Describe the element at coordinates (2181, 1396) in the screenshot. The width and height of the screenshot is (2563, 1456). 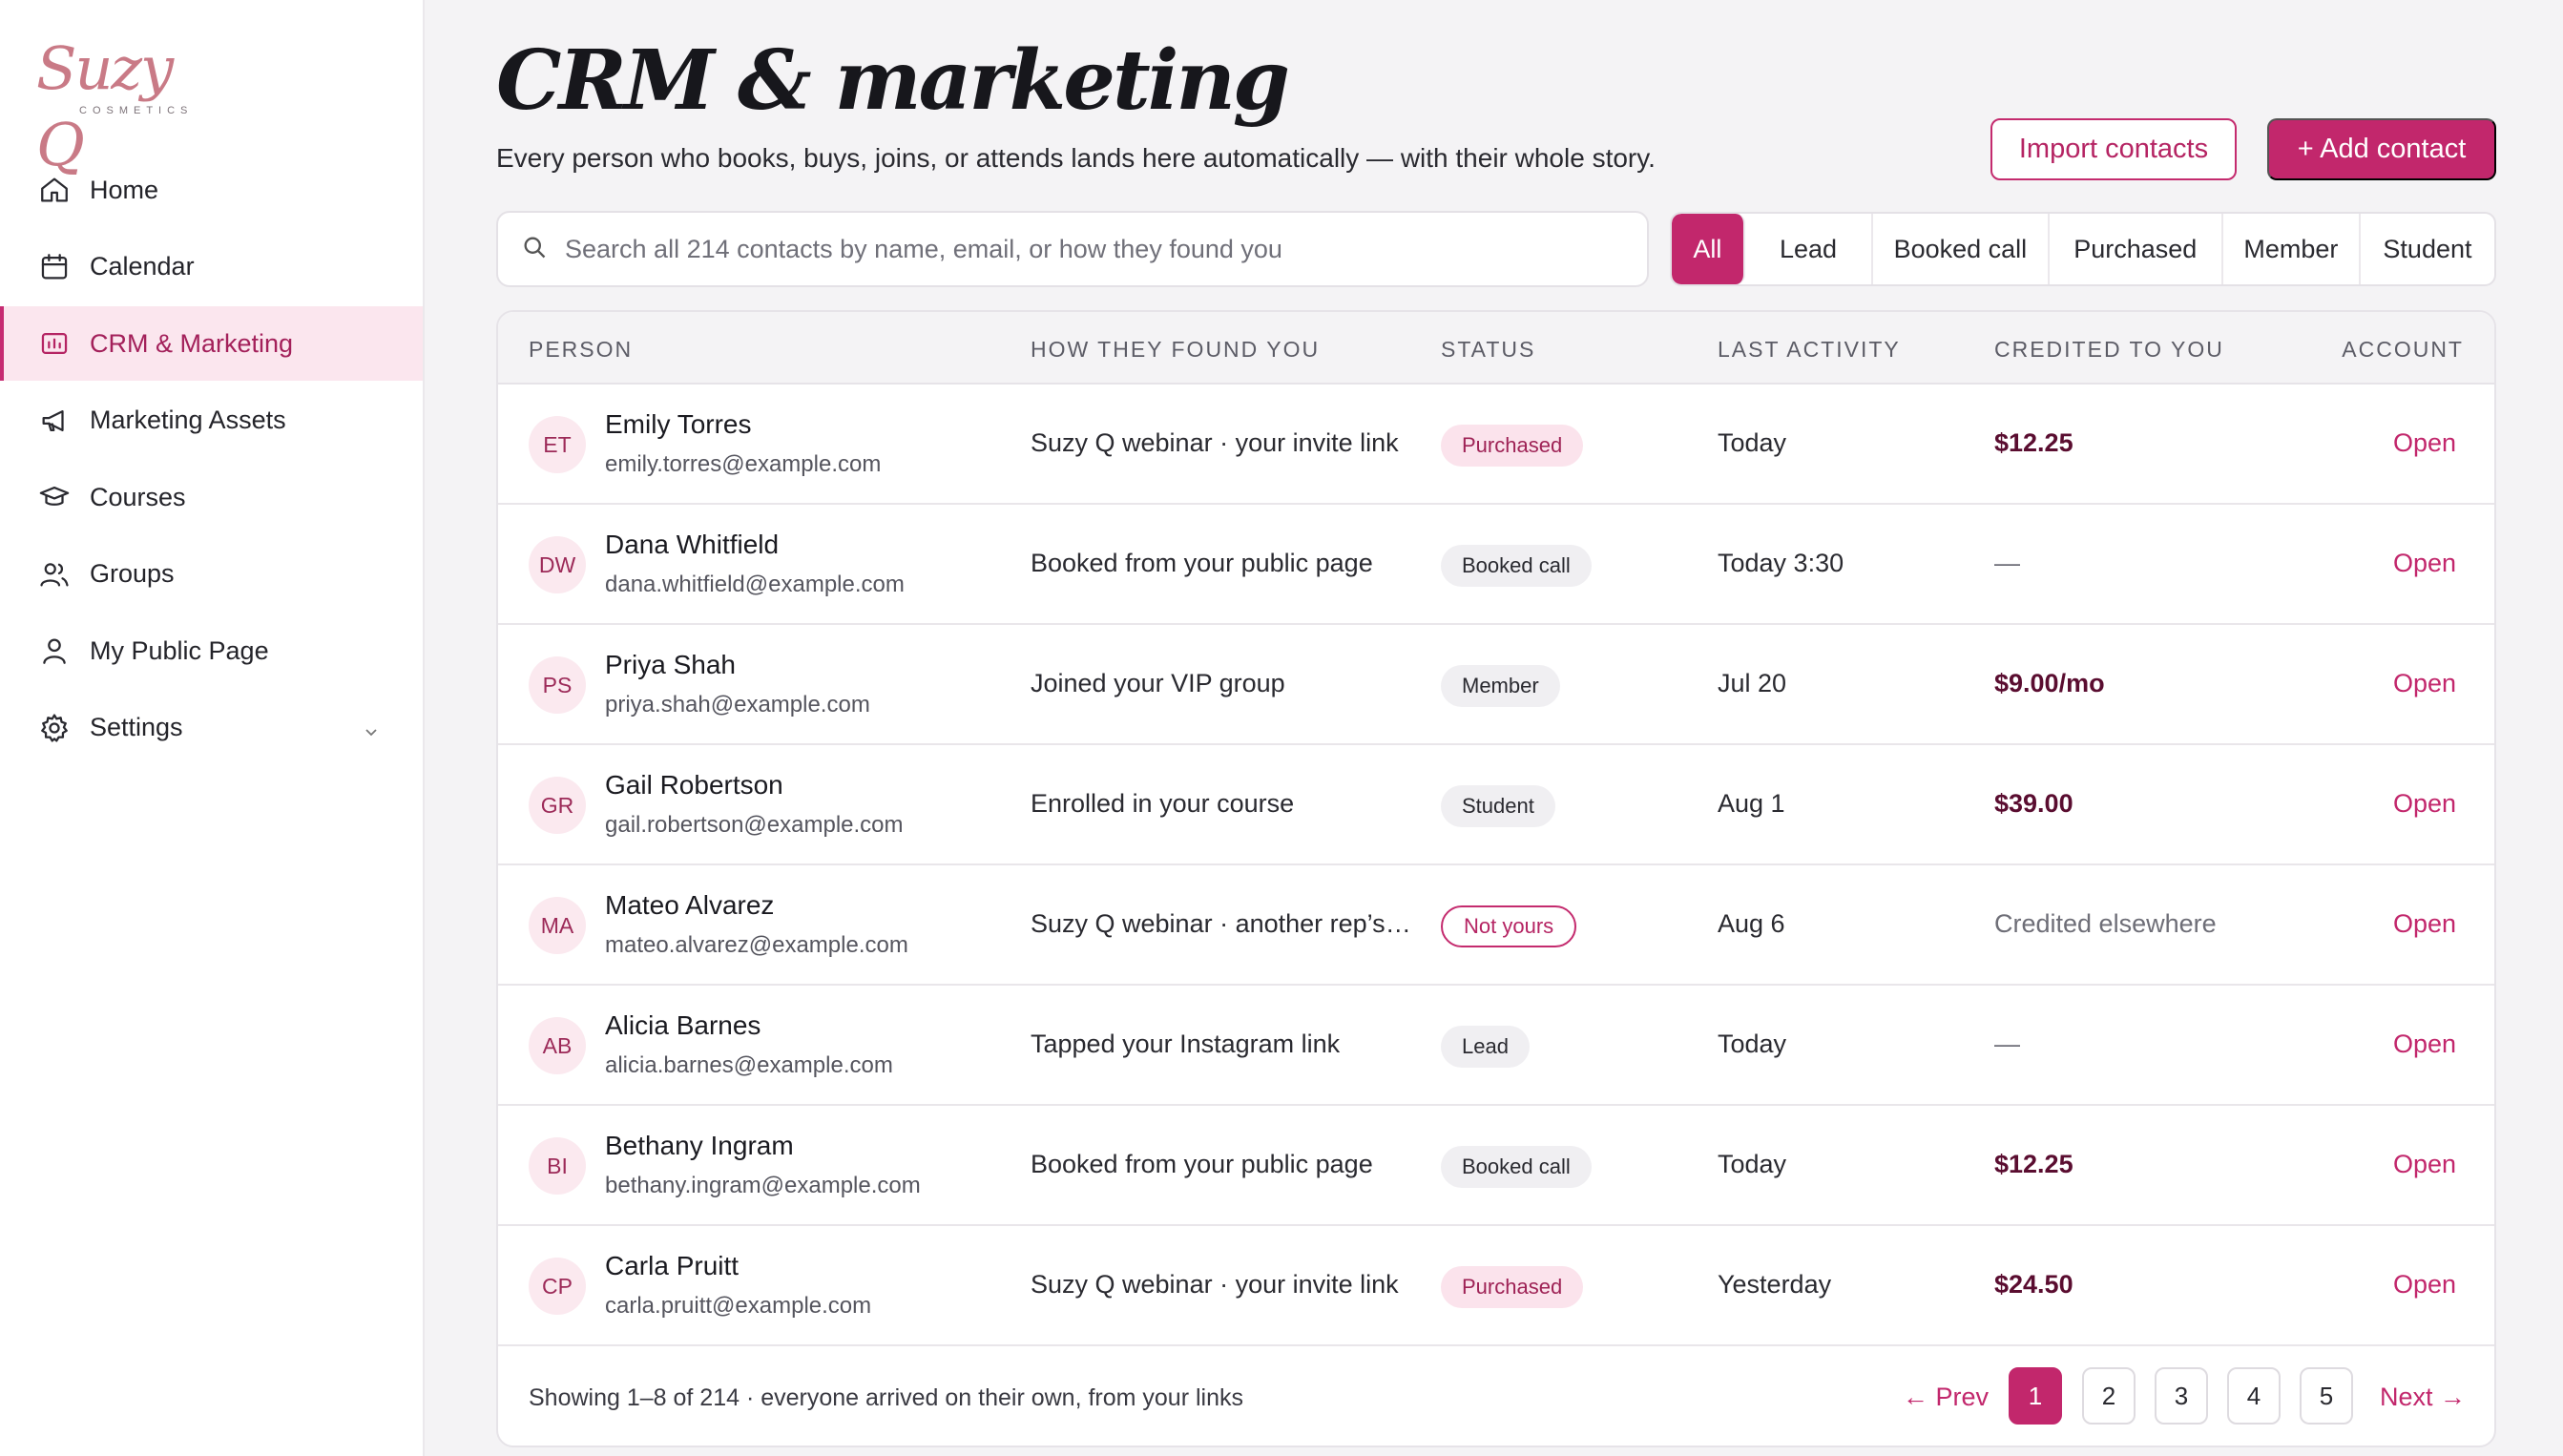
I see `page-button-3: 3` at that location.